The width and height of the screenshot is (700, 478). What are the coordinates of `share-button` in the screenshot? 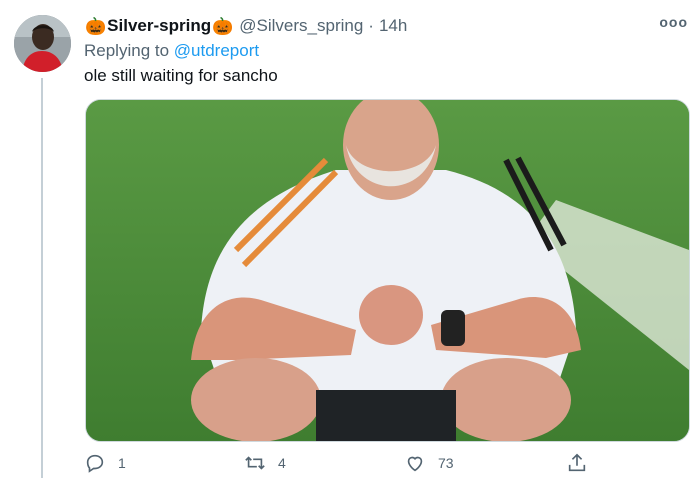 It's located at (577, 463).